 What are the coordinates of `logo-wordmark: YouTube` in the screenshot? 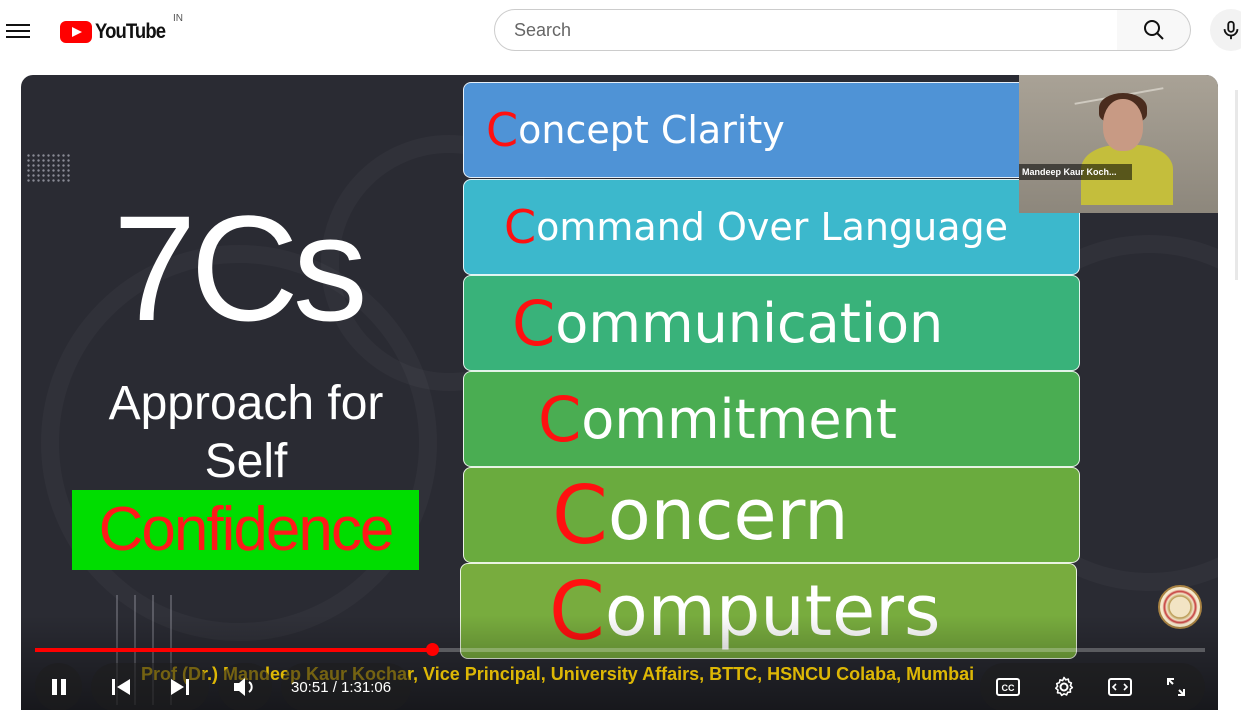 It's located at (130, 31).